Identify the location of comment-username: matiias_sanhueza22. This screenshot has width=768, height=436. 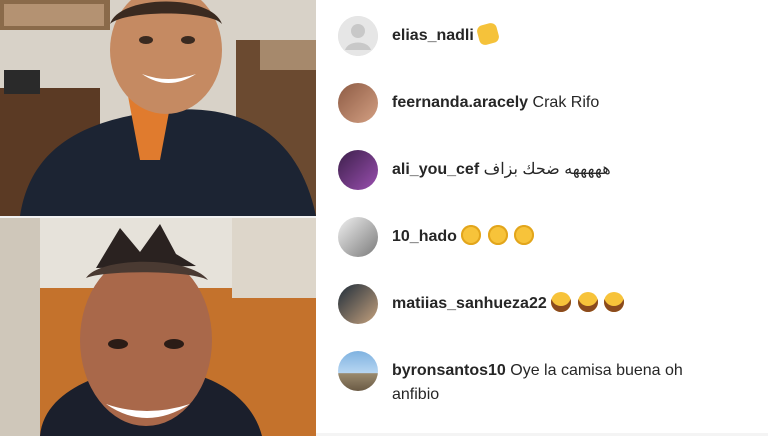
(469, 303).